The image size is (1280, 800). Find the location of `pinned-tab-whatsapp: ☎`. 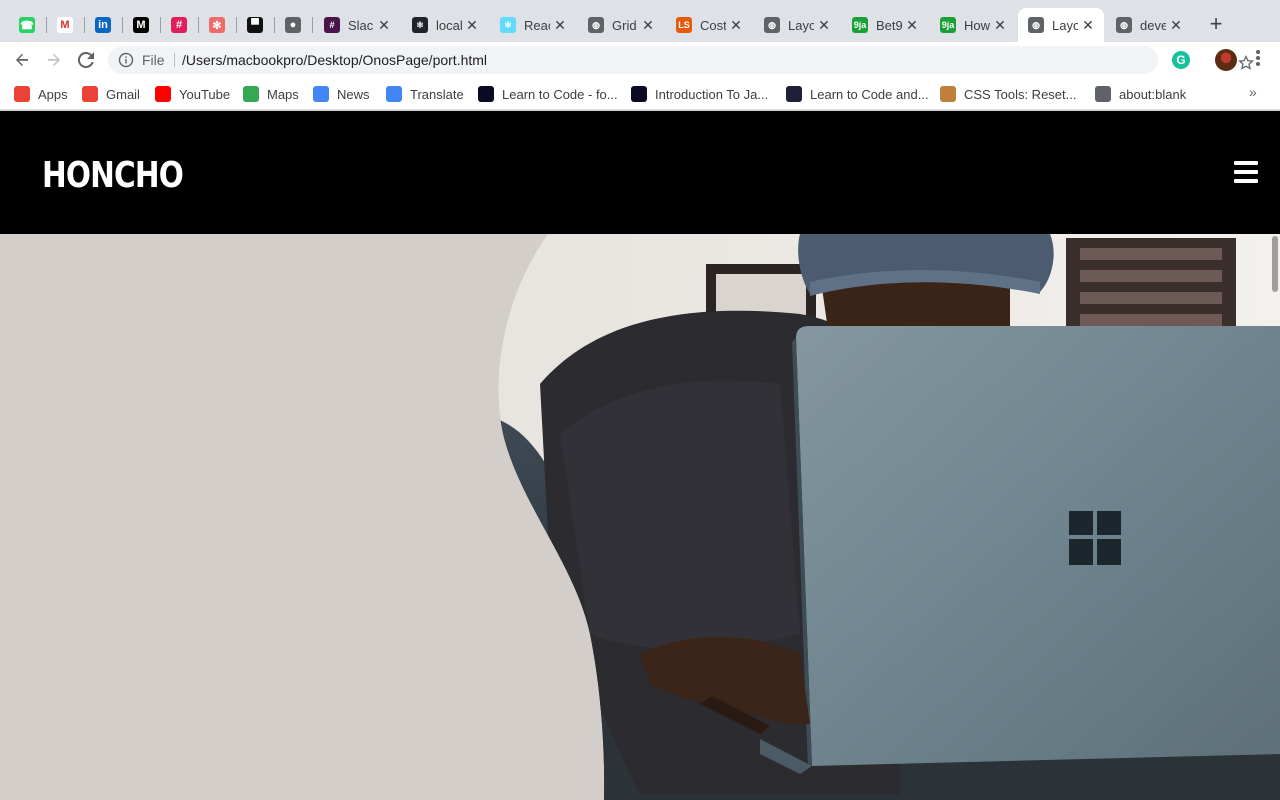

pinned-tab-whatsapp: ☎ is located at coordinates (27, 25).